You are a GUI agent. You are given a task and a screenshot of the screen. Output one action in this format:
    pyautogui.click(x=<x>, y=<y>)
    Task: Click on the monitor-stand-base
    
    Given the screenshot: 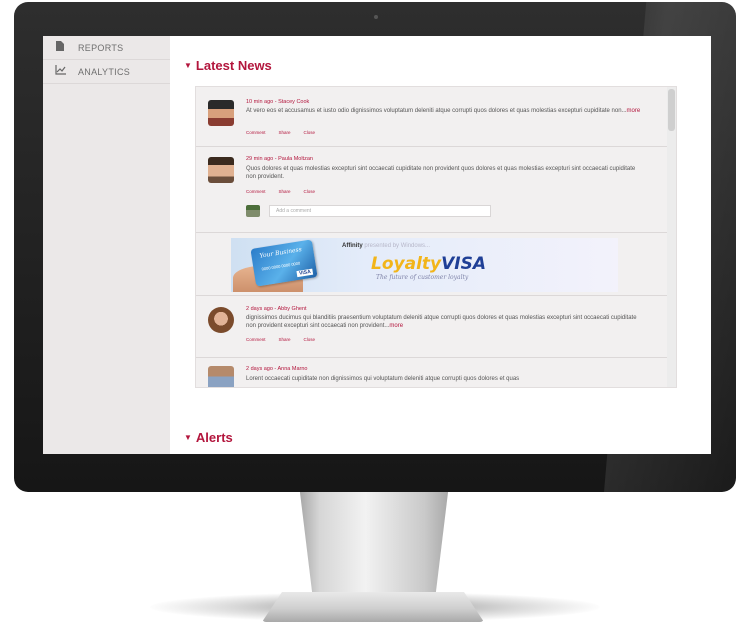 What is the action you would take?
    pyautogui.click(x=373, y=607)
    